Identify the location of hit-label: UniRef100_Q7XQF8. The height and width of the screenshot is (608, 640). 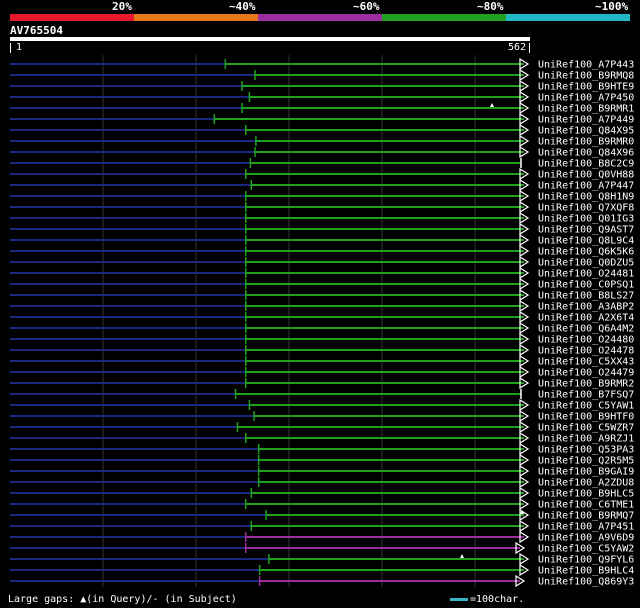
(586, 208).